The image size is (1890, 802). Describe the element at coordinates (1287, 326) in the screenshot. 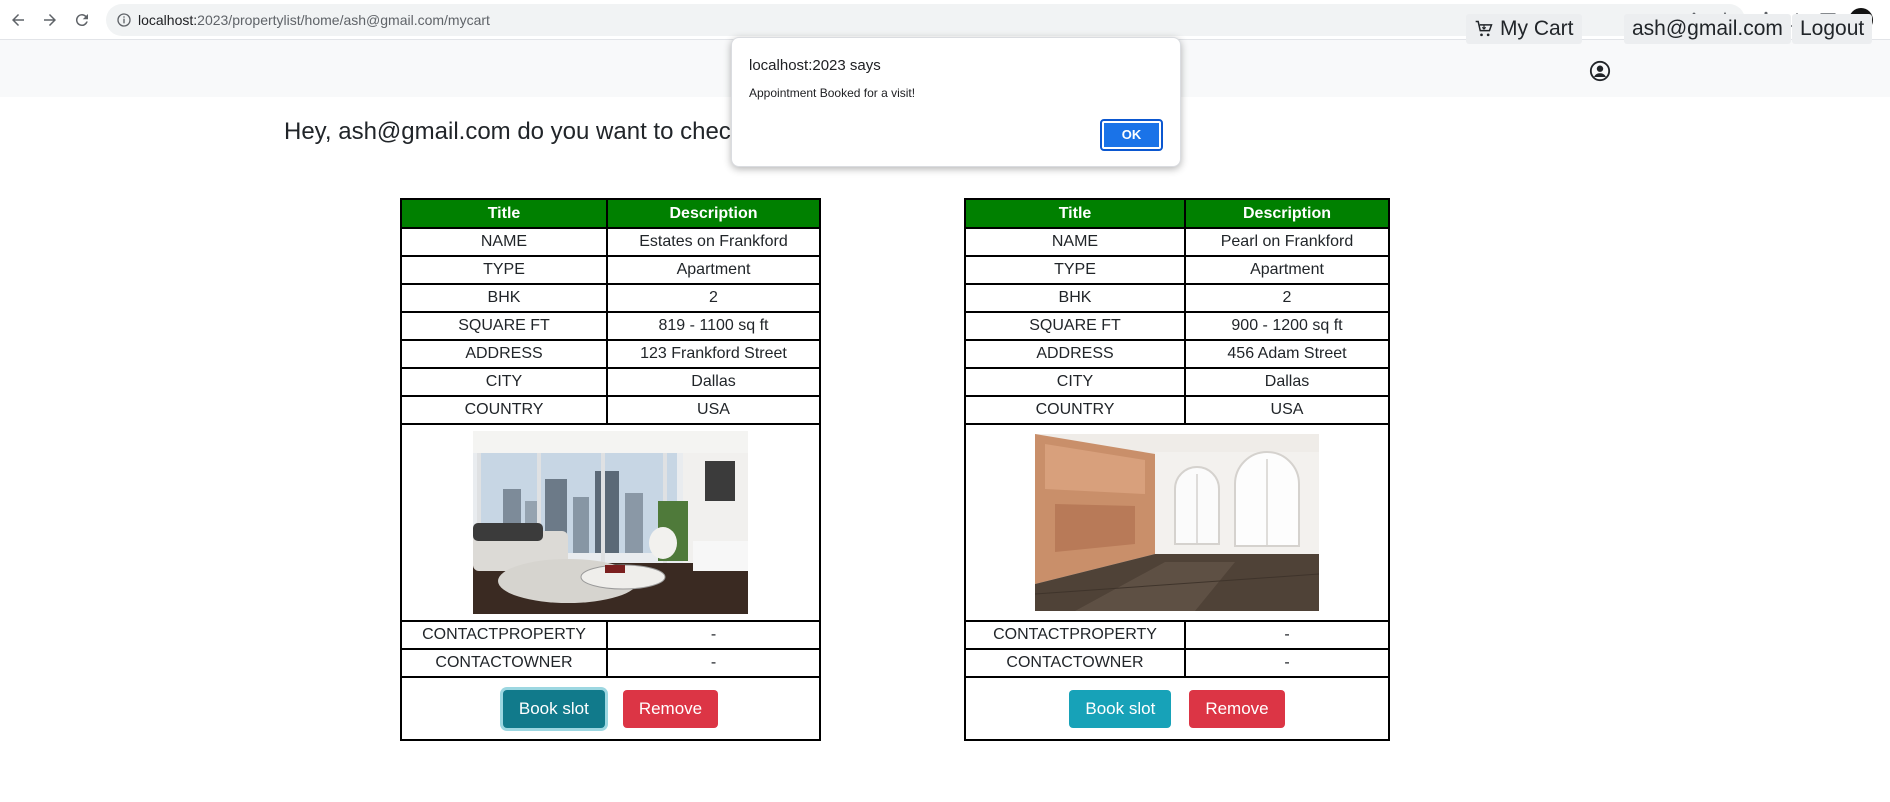

I see `row-value: 900 - 1200 sq ft` at that location.